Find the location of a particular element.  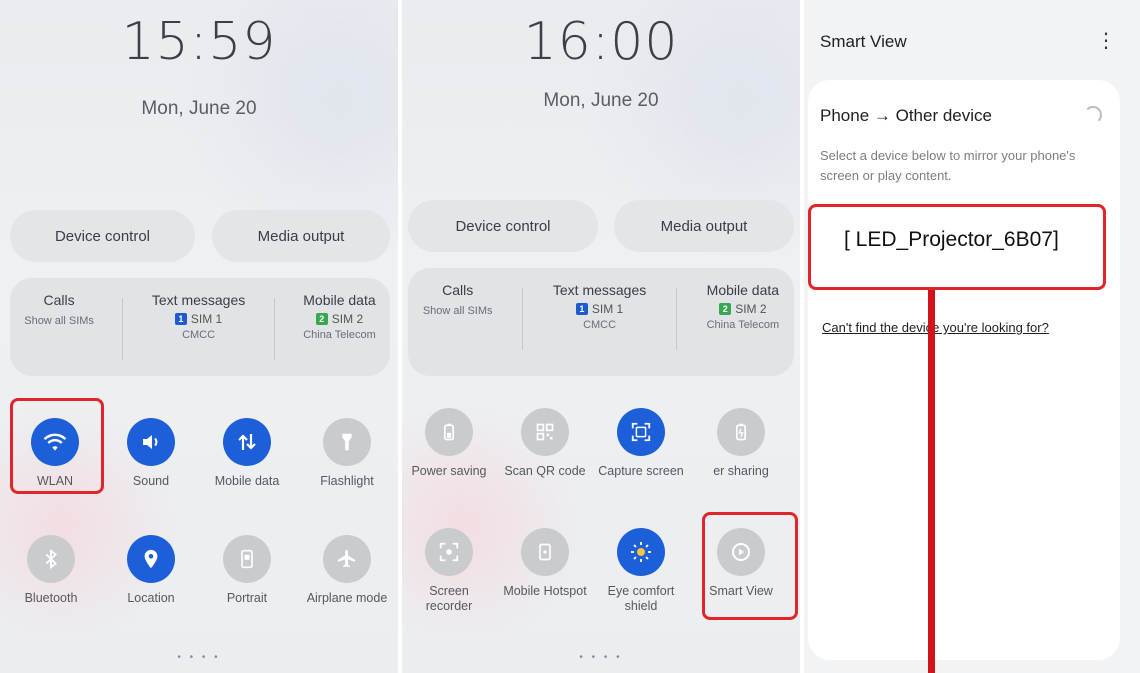

battery-share-icon is located at coordinates (741, 432).